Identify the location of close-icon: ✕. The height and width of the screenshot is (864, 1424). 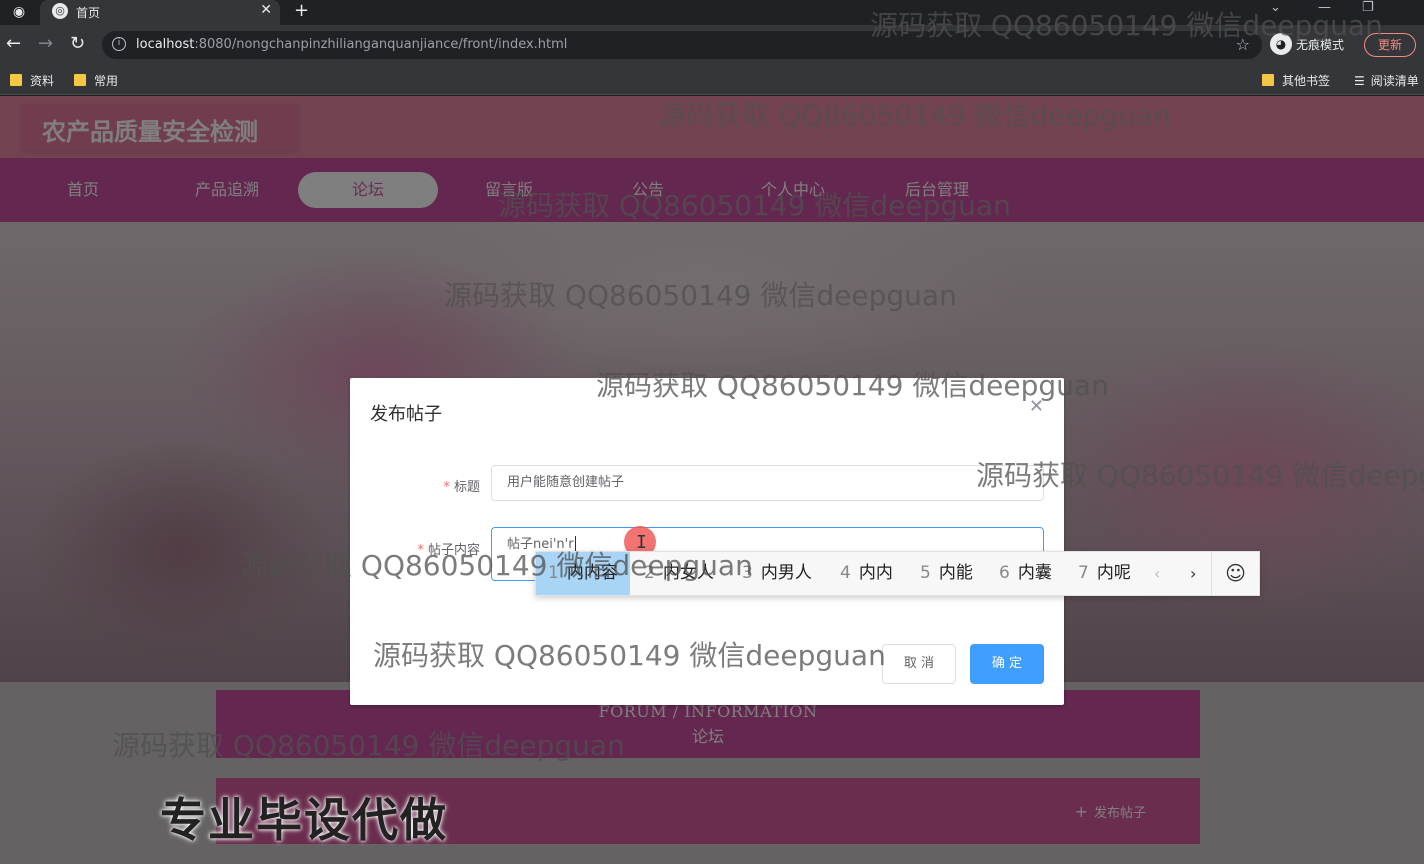
(1036, 406).